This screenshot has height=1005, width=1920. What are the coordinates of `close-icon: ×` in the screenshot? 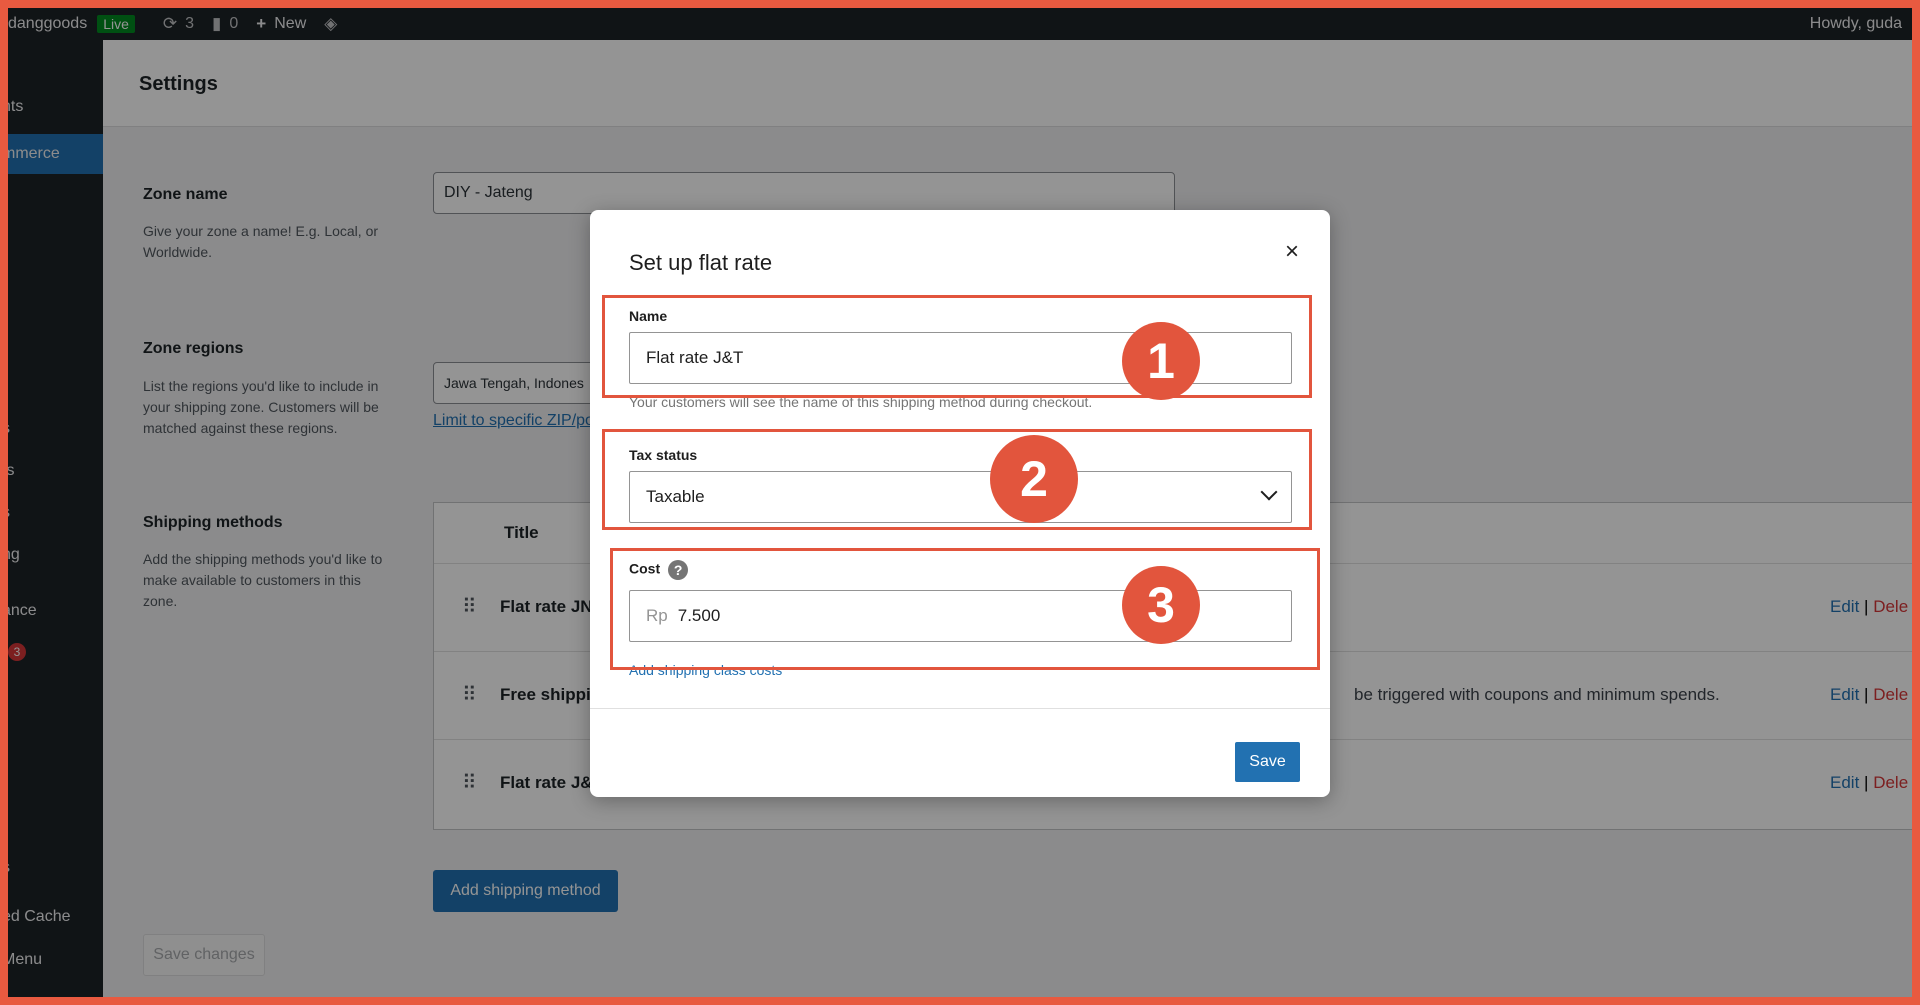 It's located at (1292, 252).